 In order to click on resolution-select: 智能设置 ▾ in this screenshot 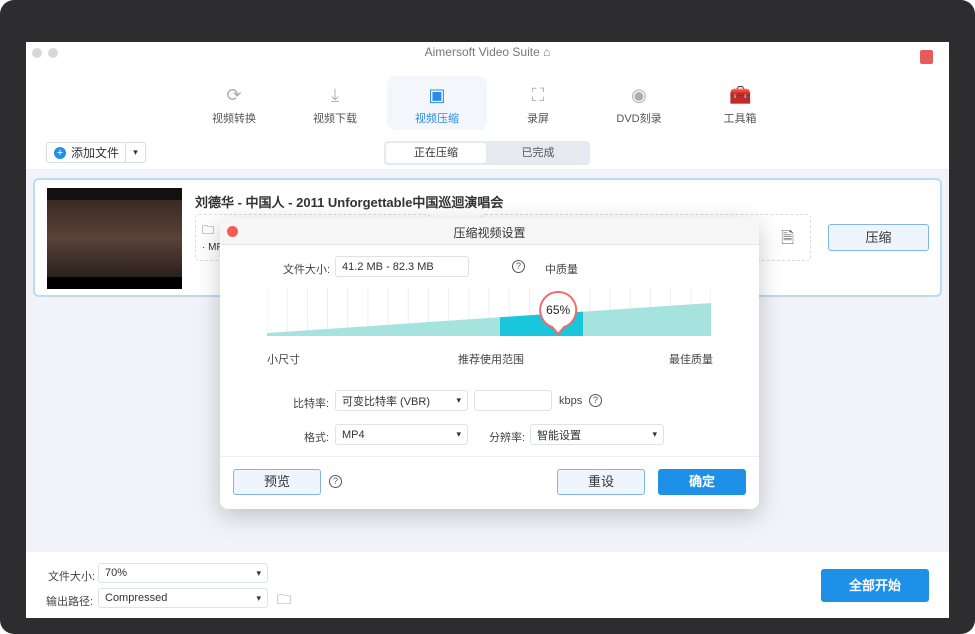, I will do `click(597, 434)`.